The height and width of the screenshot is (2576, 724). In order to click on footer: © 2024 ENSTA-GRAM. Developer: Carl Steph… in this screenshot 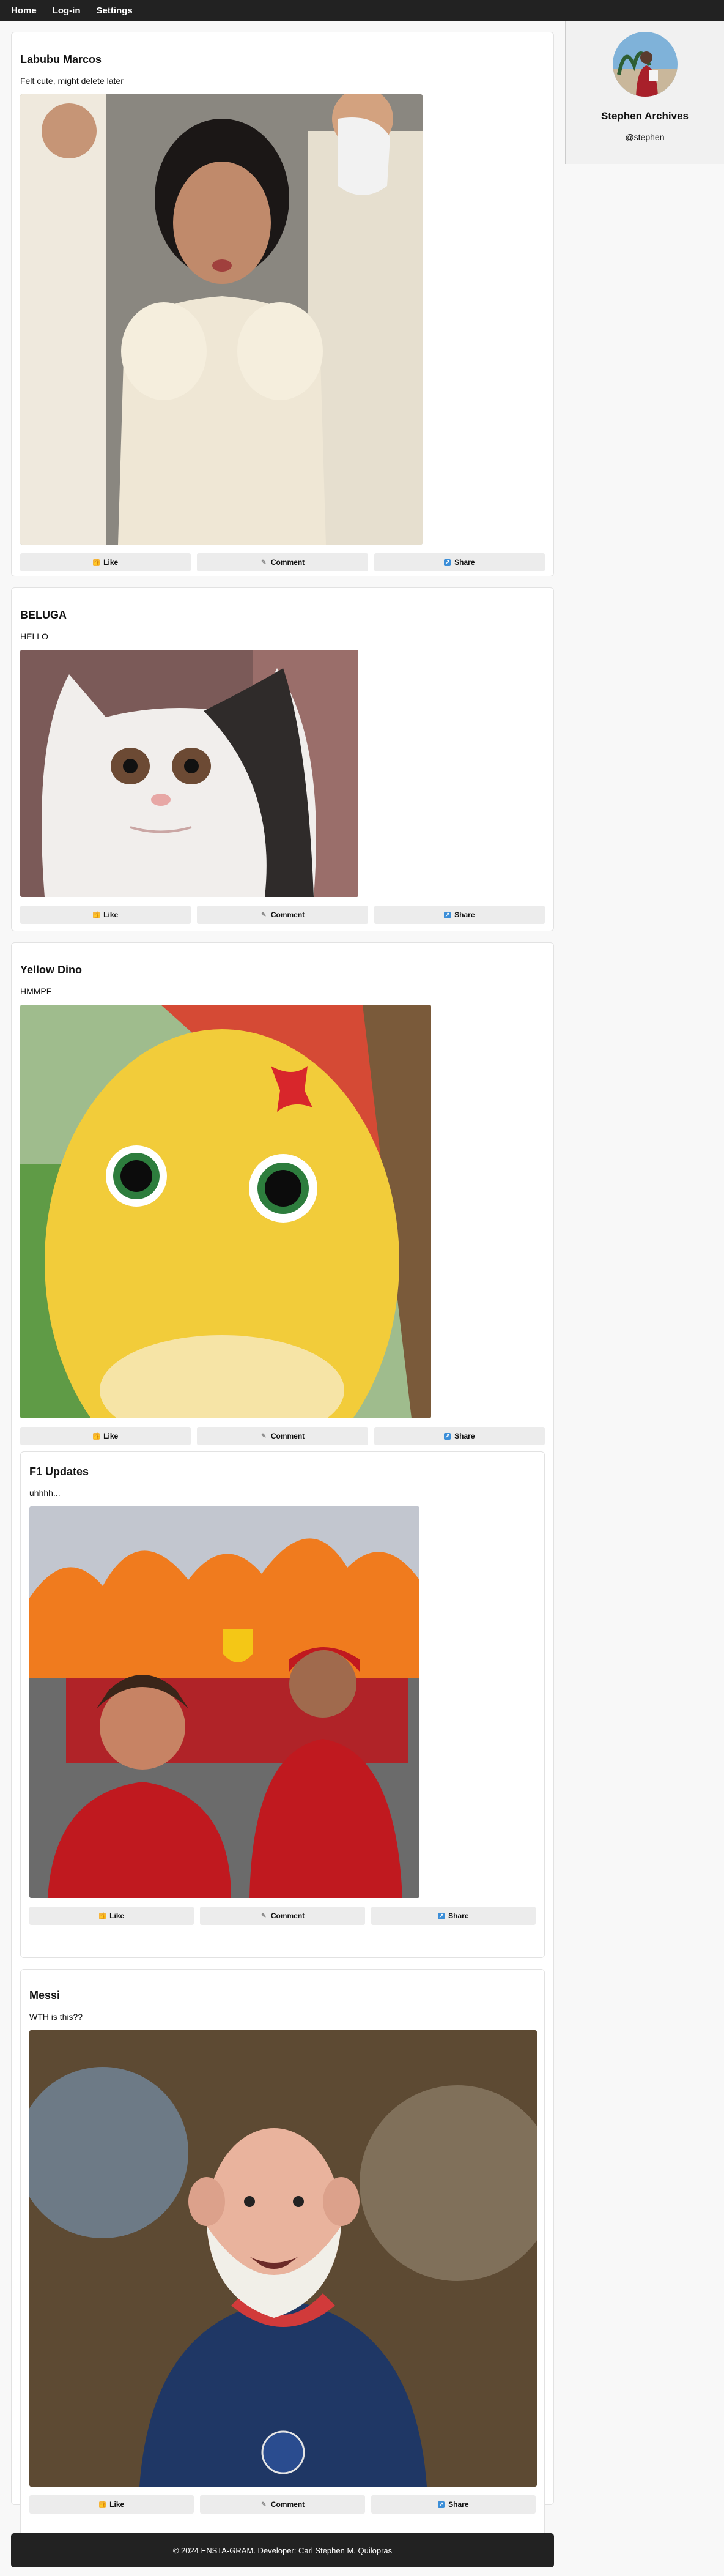, I will do `click(282, 2550)`.